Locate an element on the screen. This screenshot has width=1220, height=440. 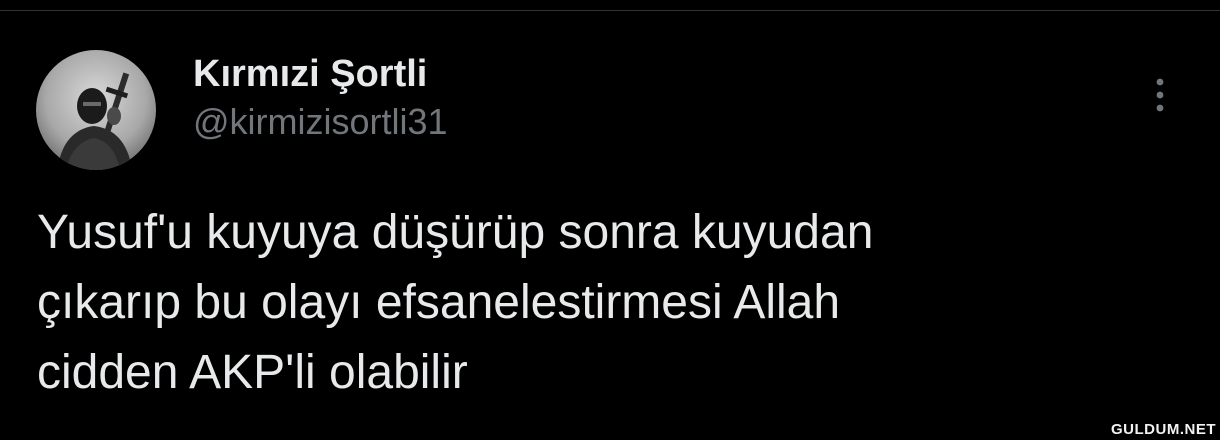
watermark: GULDUM.NET is located at coordinates (1163, 429).